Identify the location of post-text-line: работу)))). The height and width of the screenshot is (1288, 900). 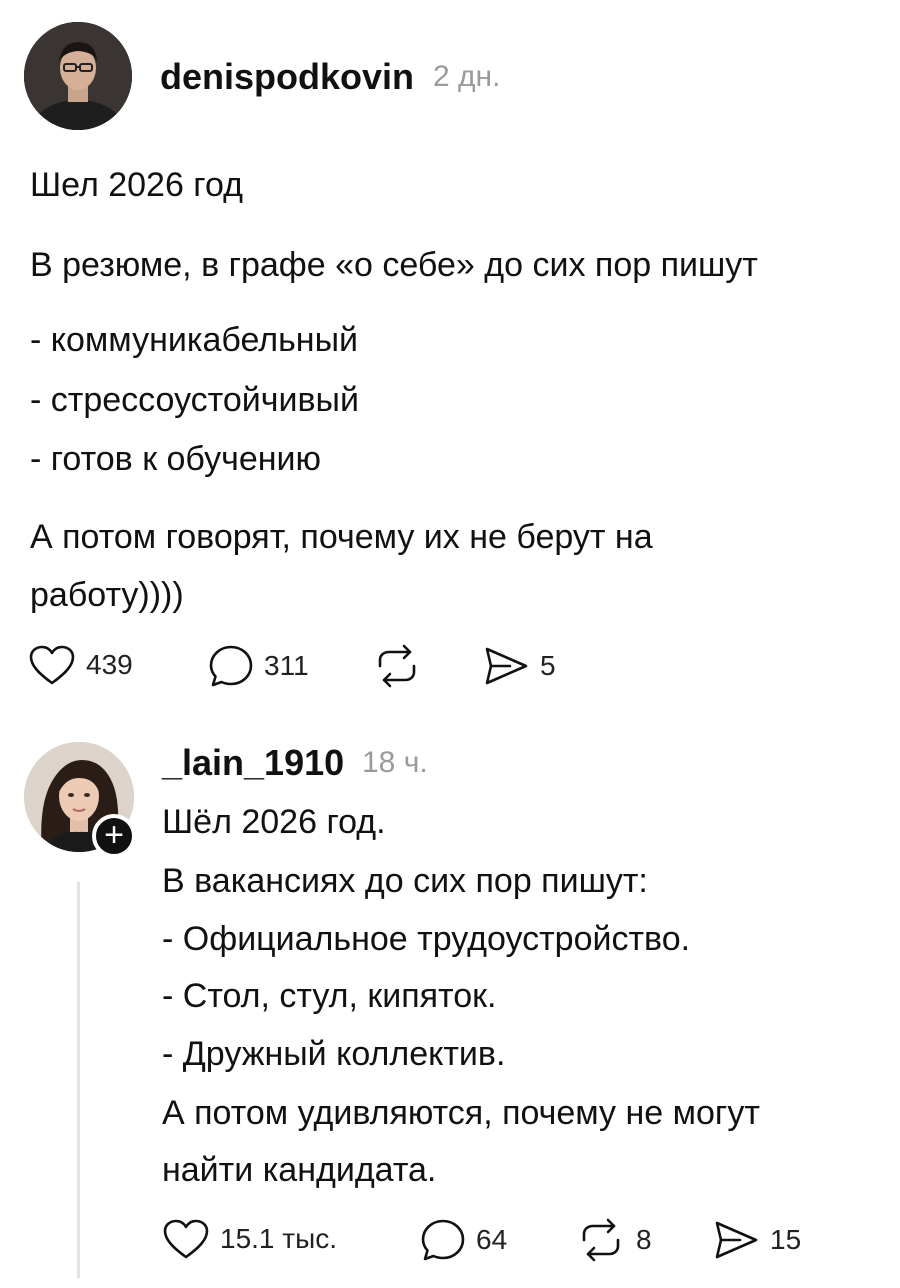
(107, 595).